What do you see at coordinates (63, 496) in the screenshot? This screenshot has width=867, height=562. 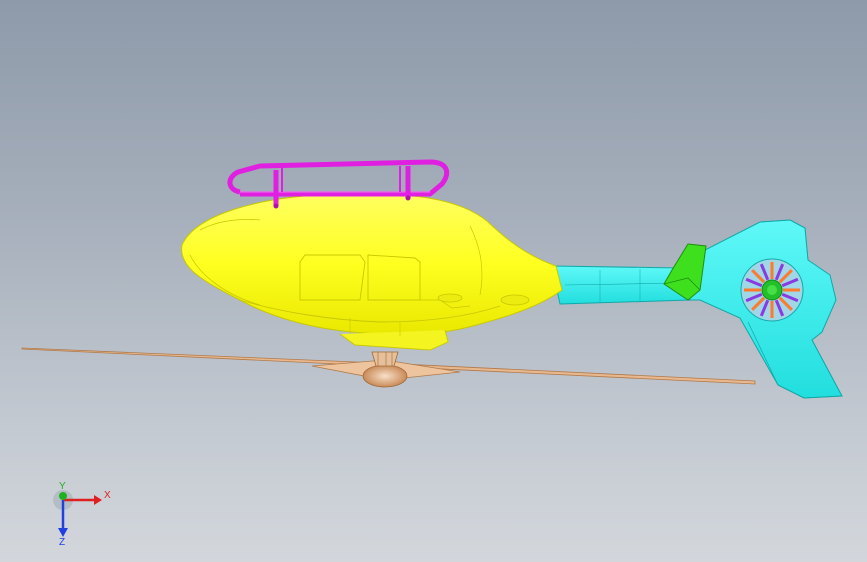 I see `y-axis-dot` at bounding box center [63, 496].